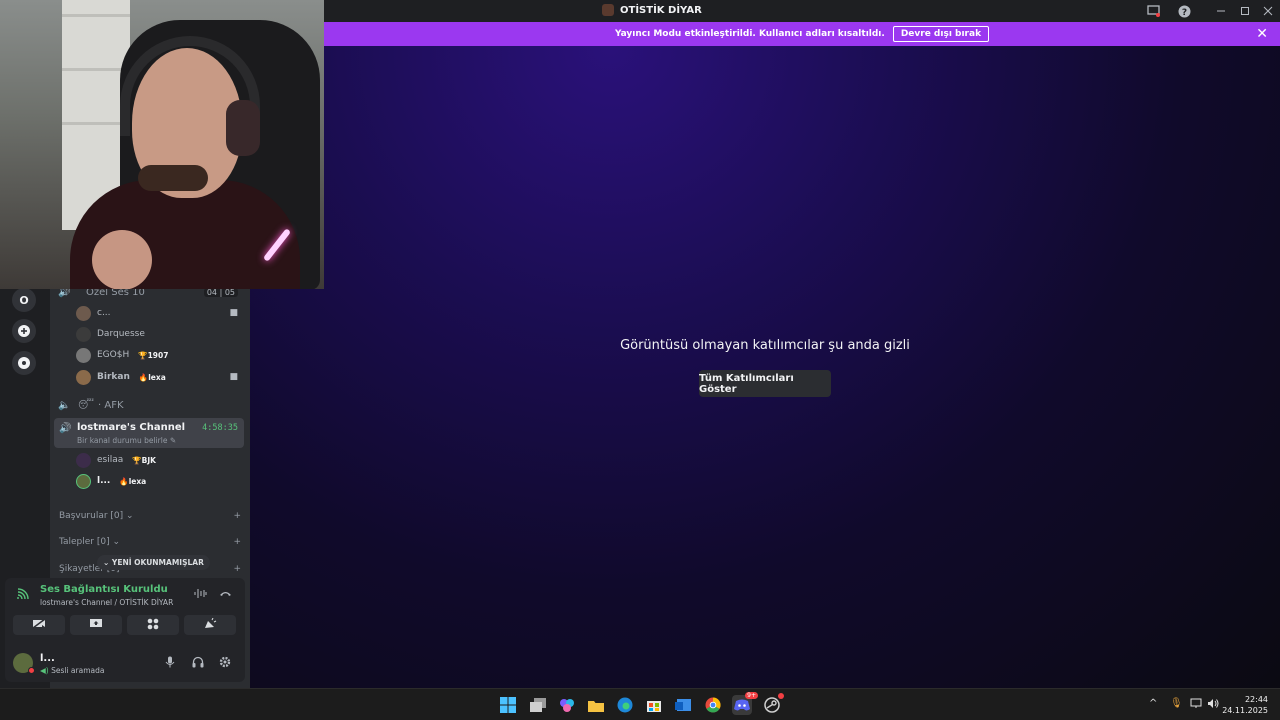 This screenshot has height=720, width=1280. What do you see at coordinates (225, 595) in the screenshot?
I see `disconnect-icon` at bounding box center [225, 595].